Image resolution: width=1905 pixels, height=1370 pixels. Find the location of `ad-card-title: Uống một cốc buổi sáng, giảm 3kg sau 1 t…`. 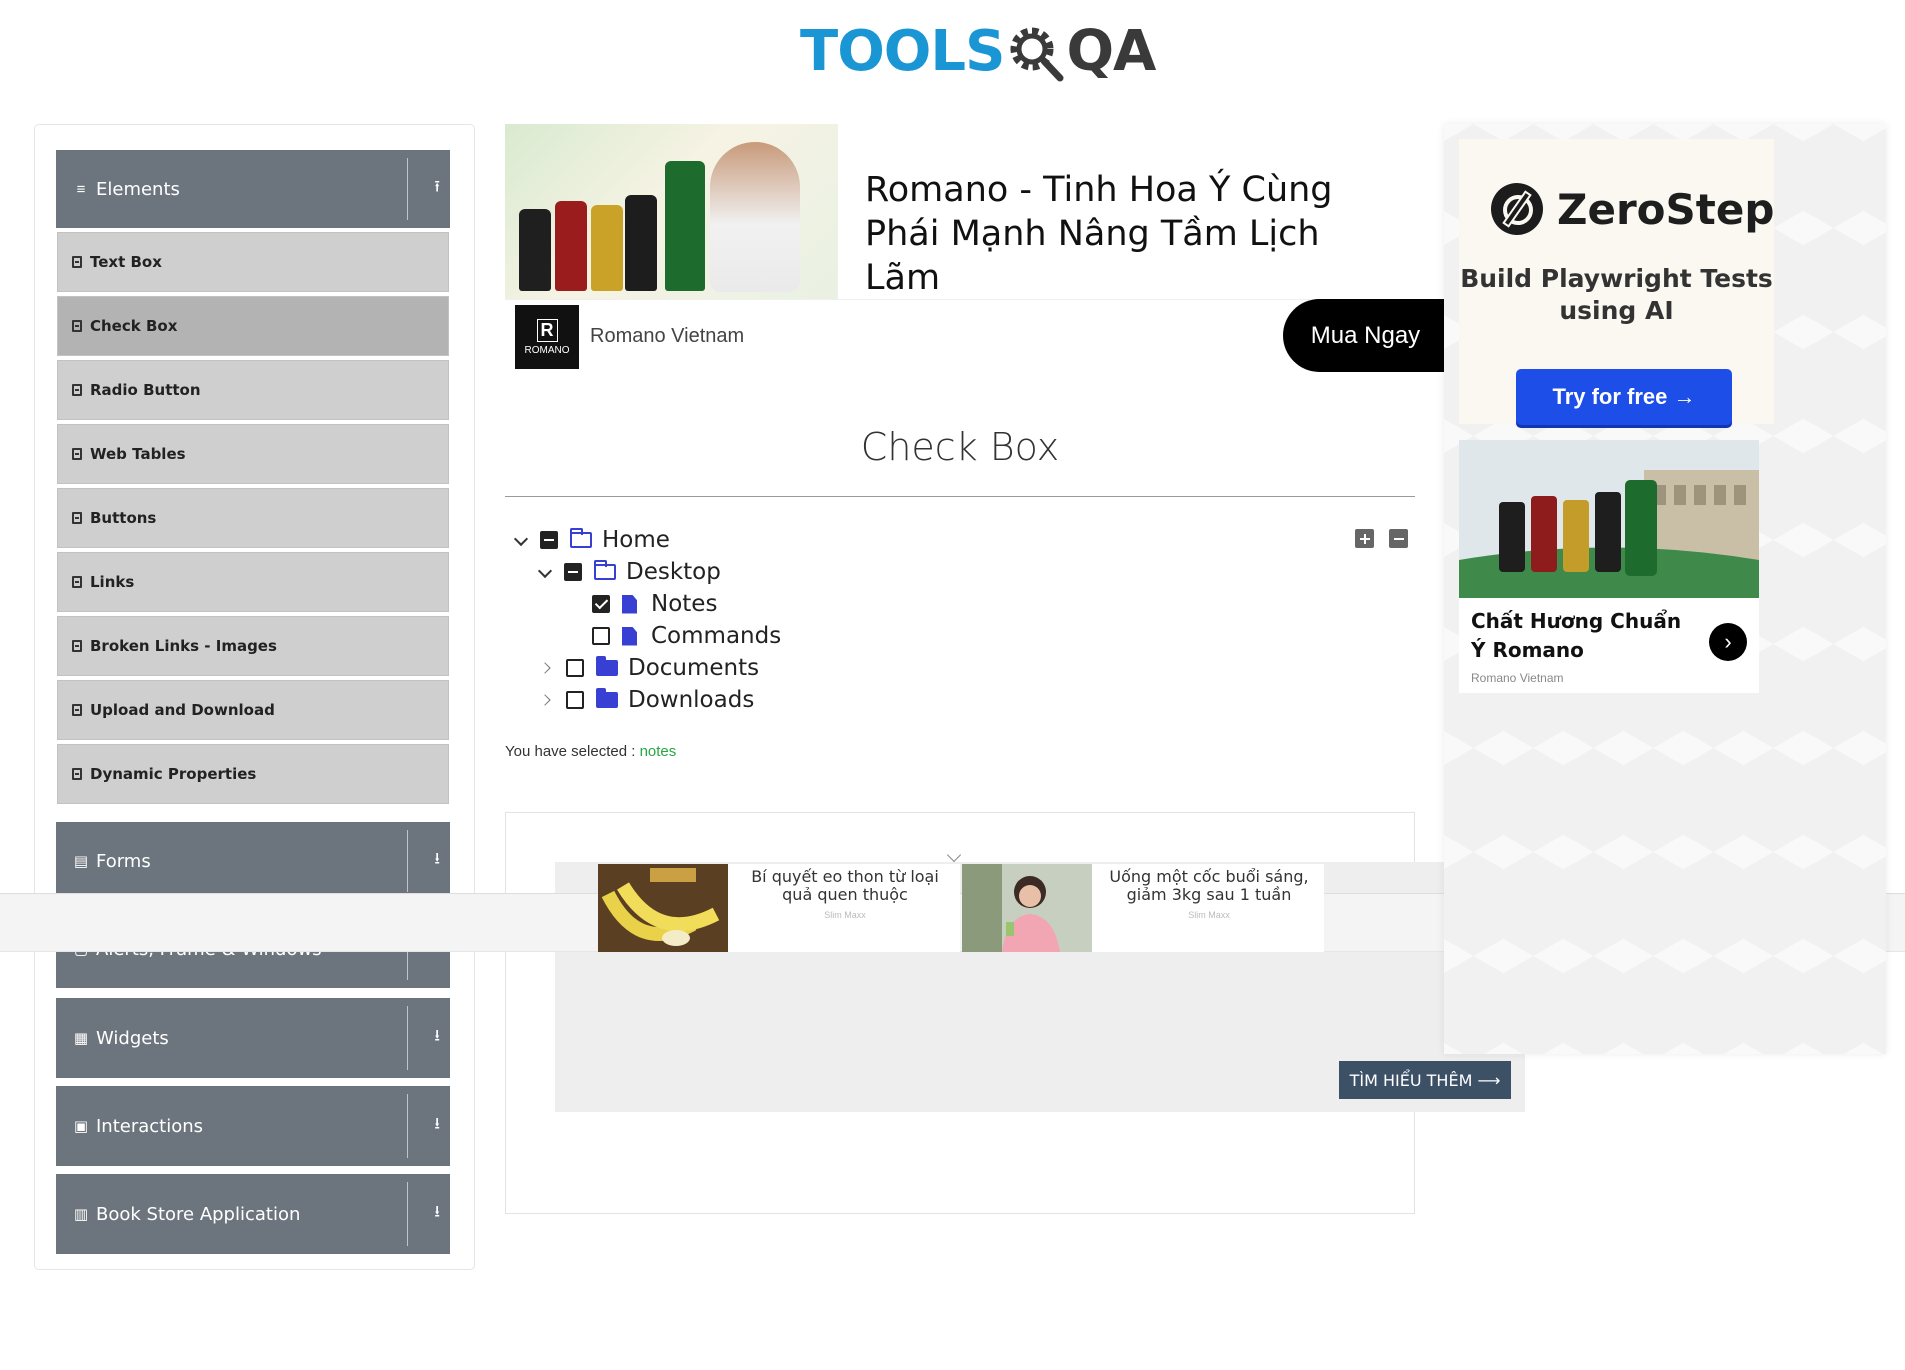

ad-card-title: Uống một cốc buổi sáng, giảm 3kg sau 1 t… is located at coordinates (1209, 886).